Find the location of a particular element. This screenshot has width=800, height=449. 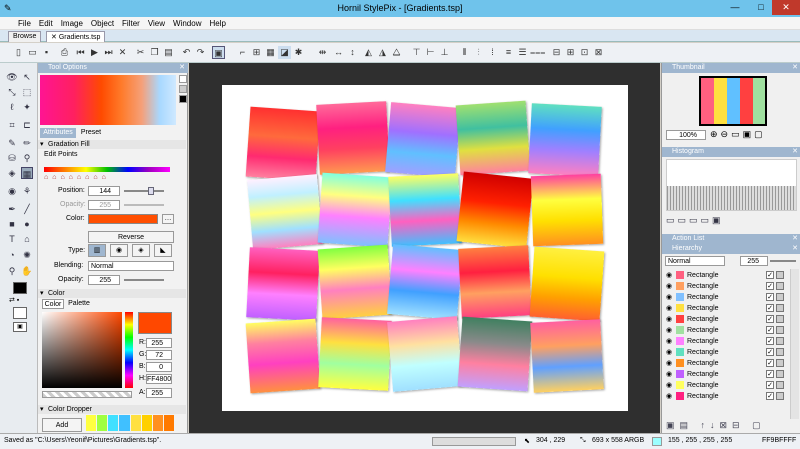

fill-icon: ⛁ is located at coordinates (12, 158).